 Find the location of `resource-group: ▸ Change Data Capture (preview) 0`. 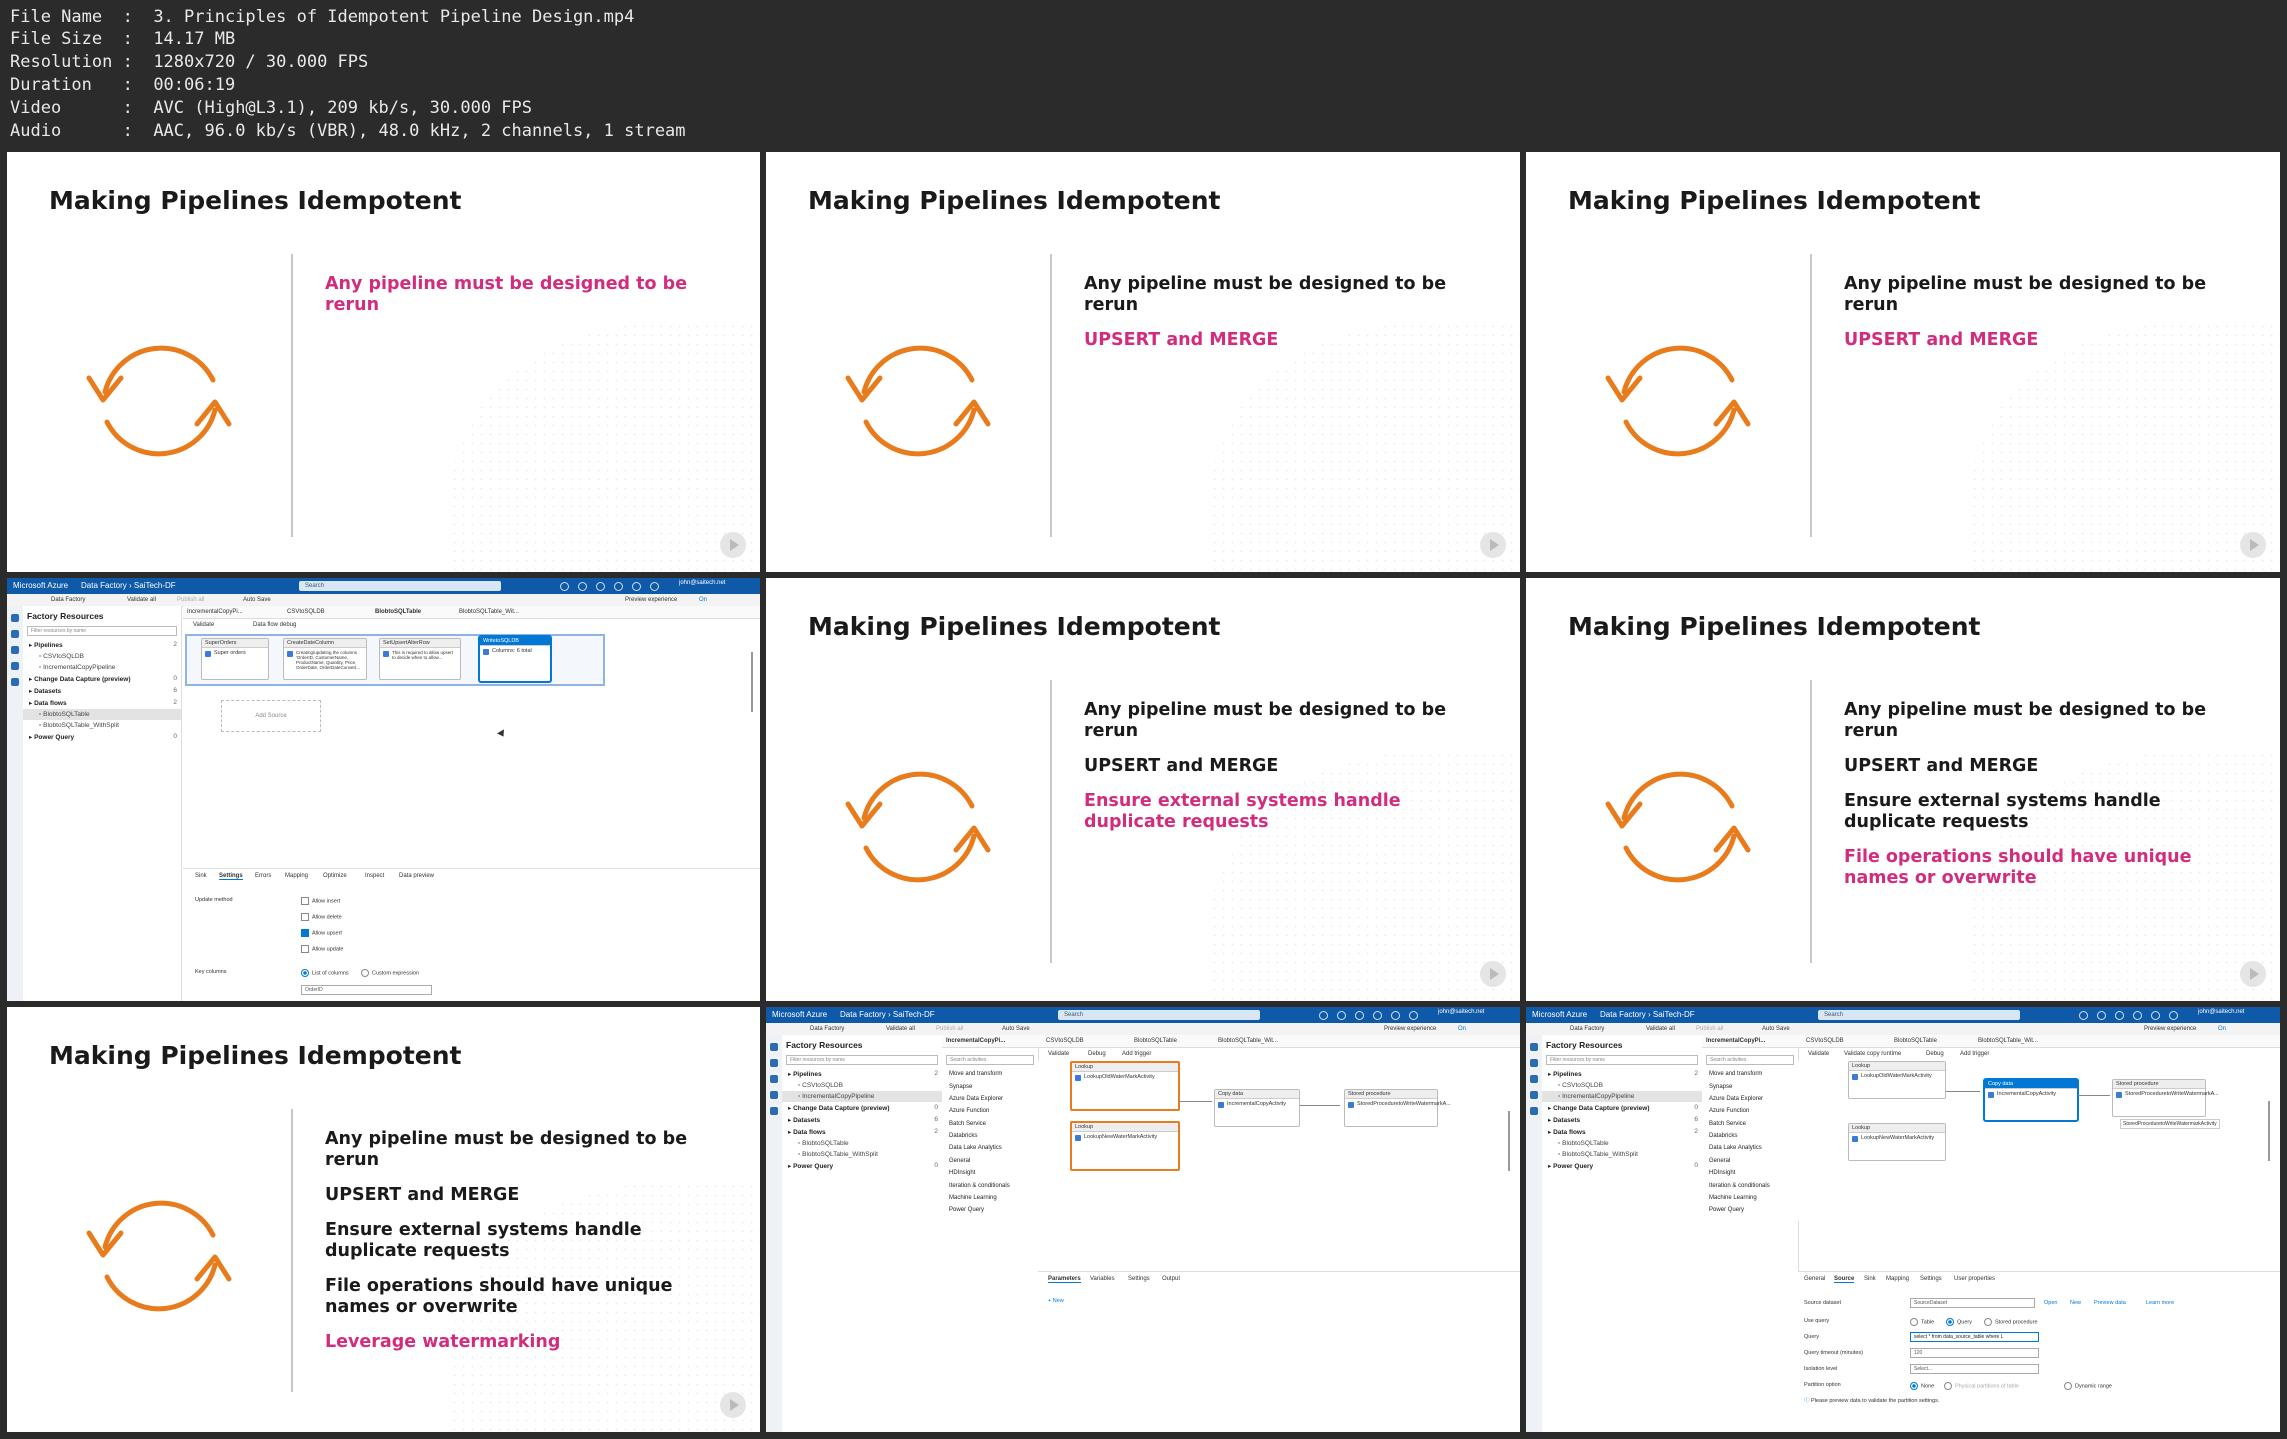

resource-group: ▸ Change Data Capture (preview) 0 is located at coordinates (102, 679).